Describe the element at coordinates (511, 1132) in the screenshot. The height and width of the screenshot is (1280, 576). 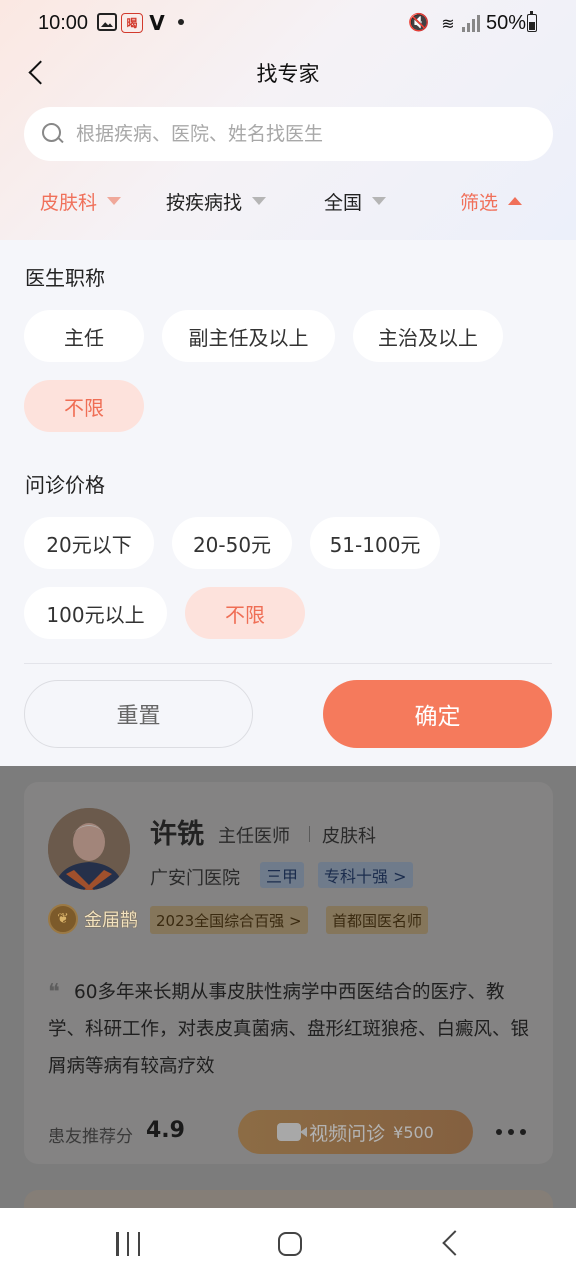
I see `more-options-icon` at that location.